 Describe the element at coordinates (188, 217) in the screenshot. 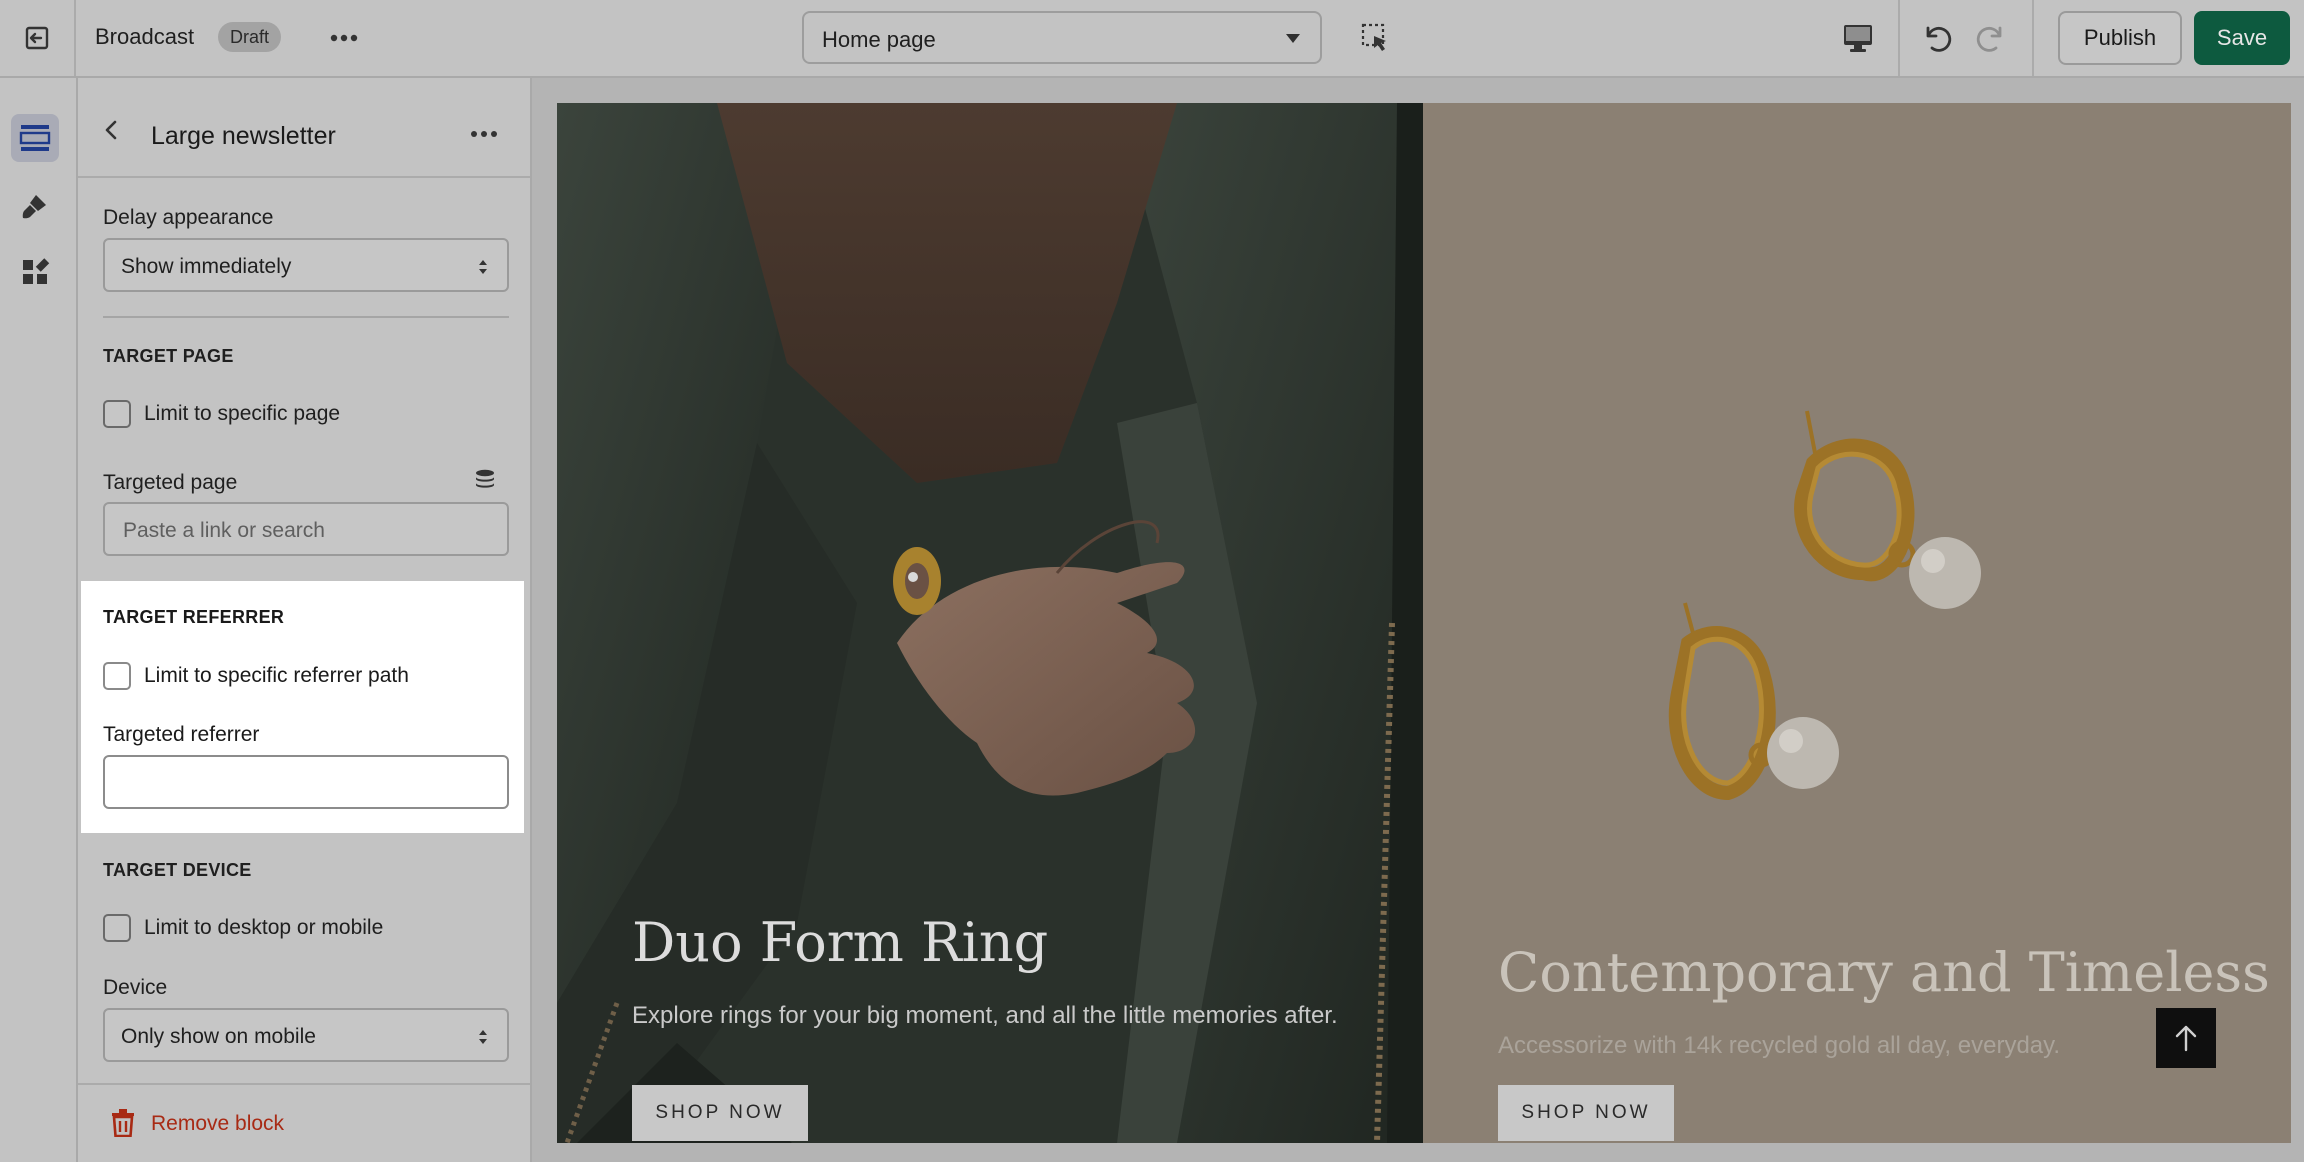

I see `delay-appearance-label: Delay appearance` at that location.